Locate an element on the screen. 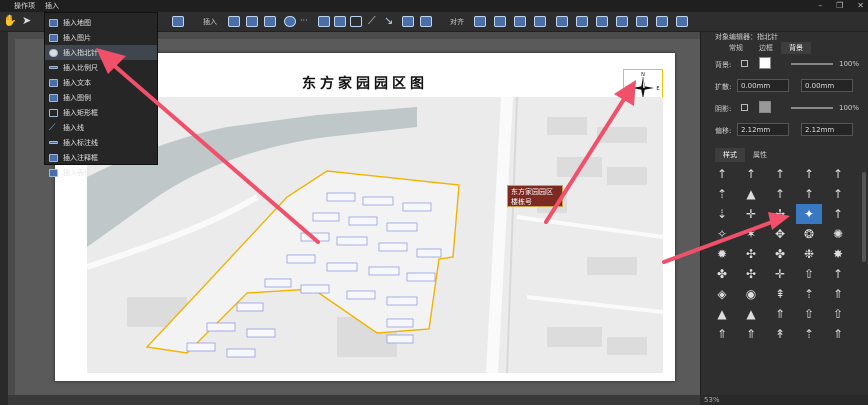  shield-arrow-icon: ◈ is located at coordinates (722, 294).